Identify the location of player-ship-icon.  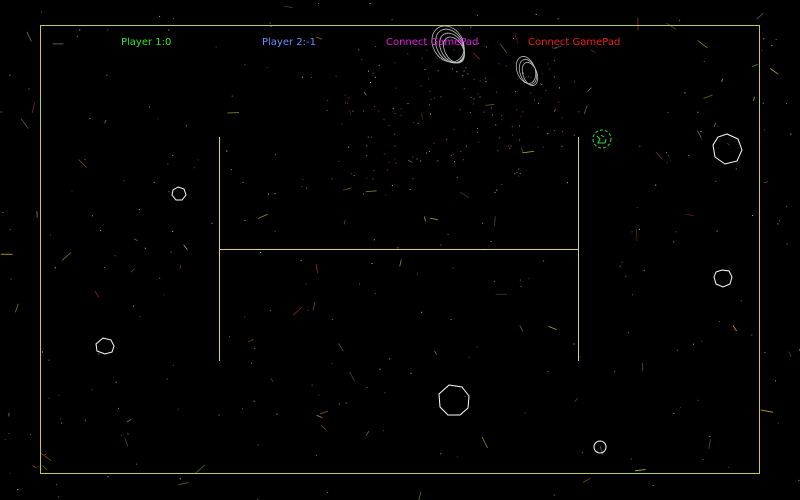
(602, 139).